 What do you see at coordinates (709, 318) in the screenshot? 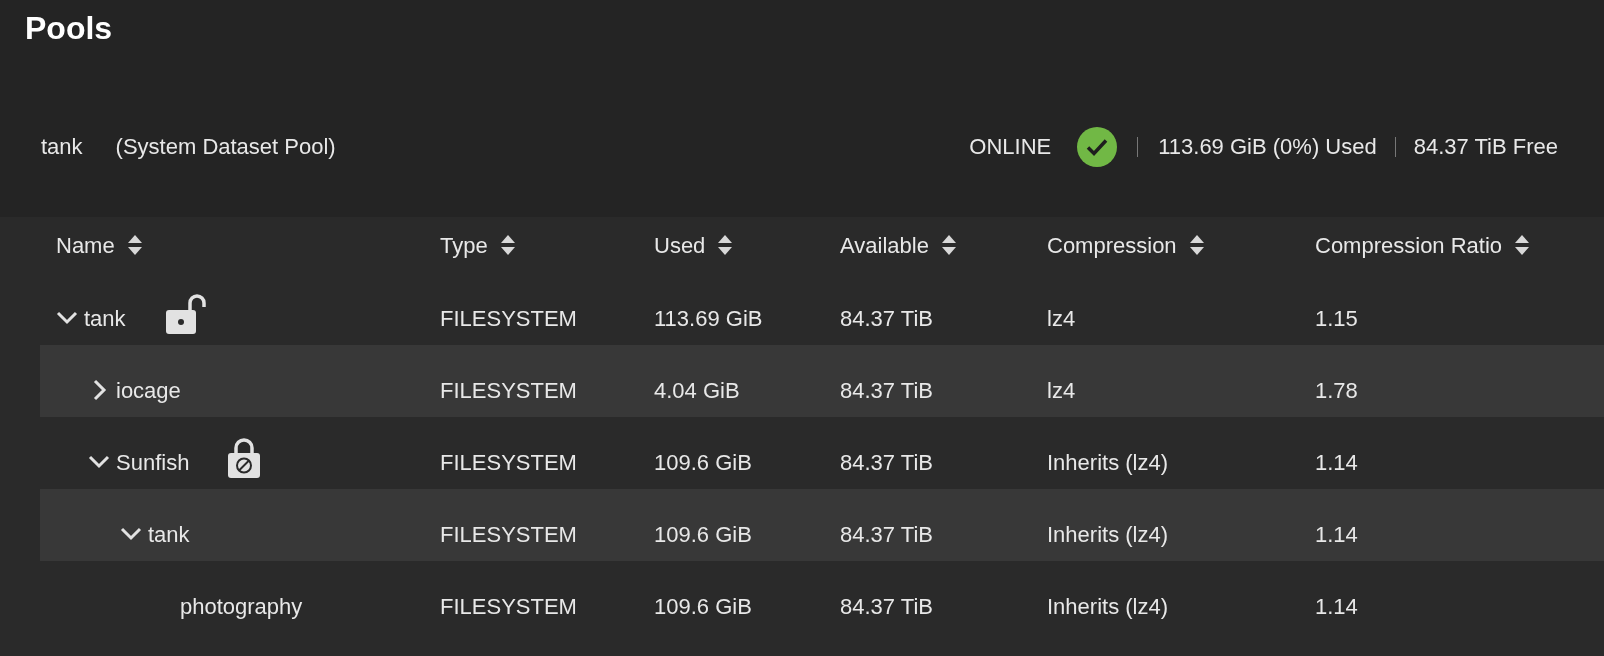
I see `used-cell-text: 113.69 GiB` at bounding box center [709, 318].